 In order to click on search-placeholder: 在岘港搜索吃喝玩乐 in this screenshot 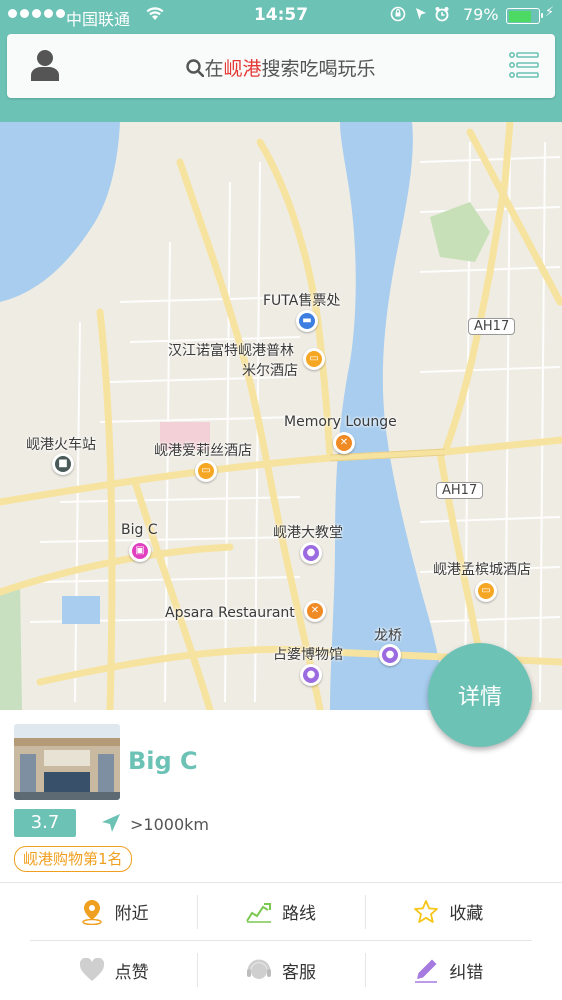, I will do `click(281, 67)`.